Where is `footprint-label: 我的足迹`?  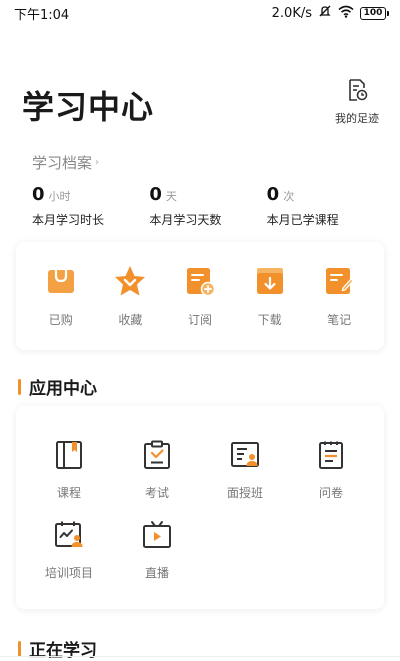 footprint-label: 我的足迹 is located at coordinates (357, 118).